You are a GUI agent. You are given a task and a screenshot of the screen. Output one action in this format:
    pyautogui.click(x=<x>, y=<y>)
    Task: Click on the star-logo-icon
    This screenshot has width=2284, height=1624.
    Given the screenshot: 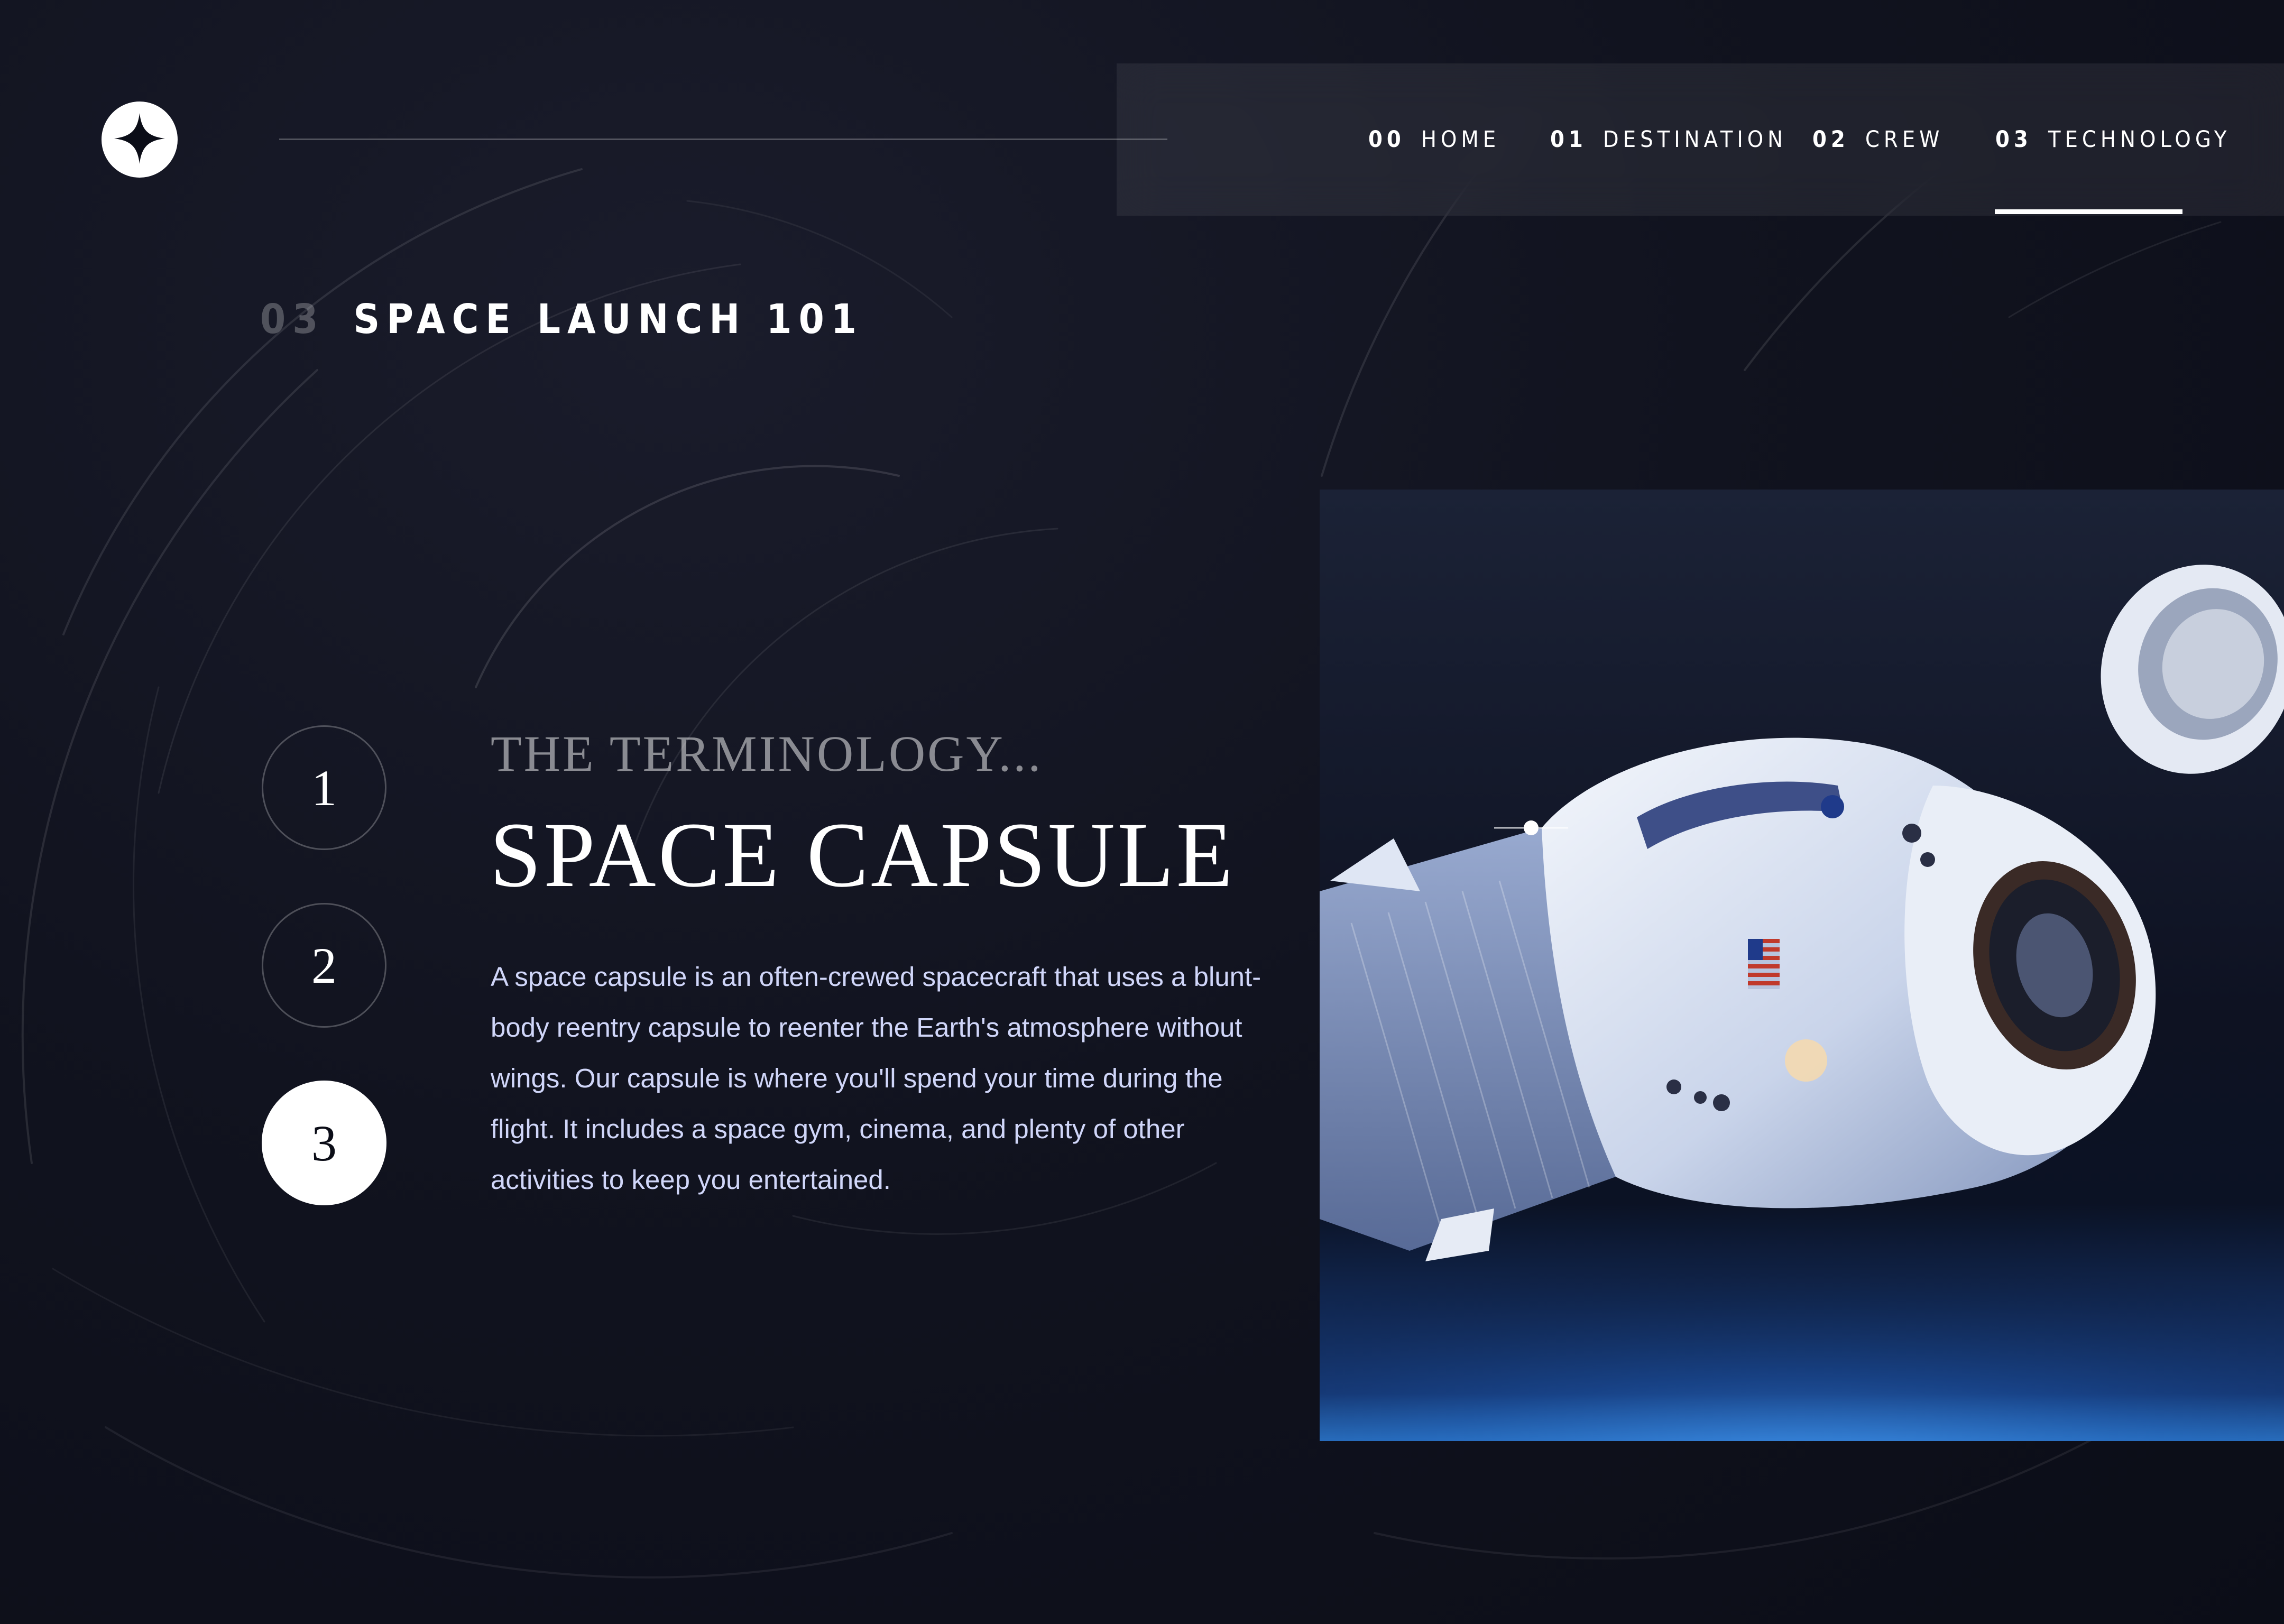 What is the action you would take?
    pyautogui.click(x=140, y=139)
    